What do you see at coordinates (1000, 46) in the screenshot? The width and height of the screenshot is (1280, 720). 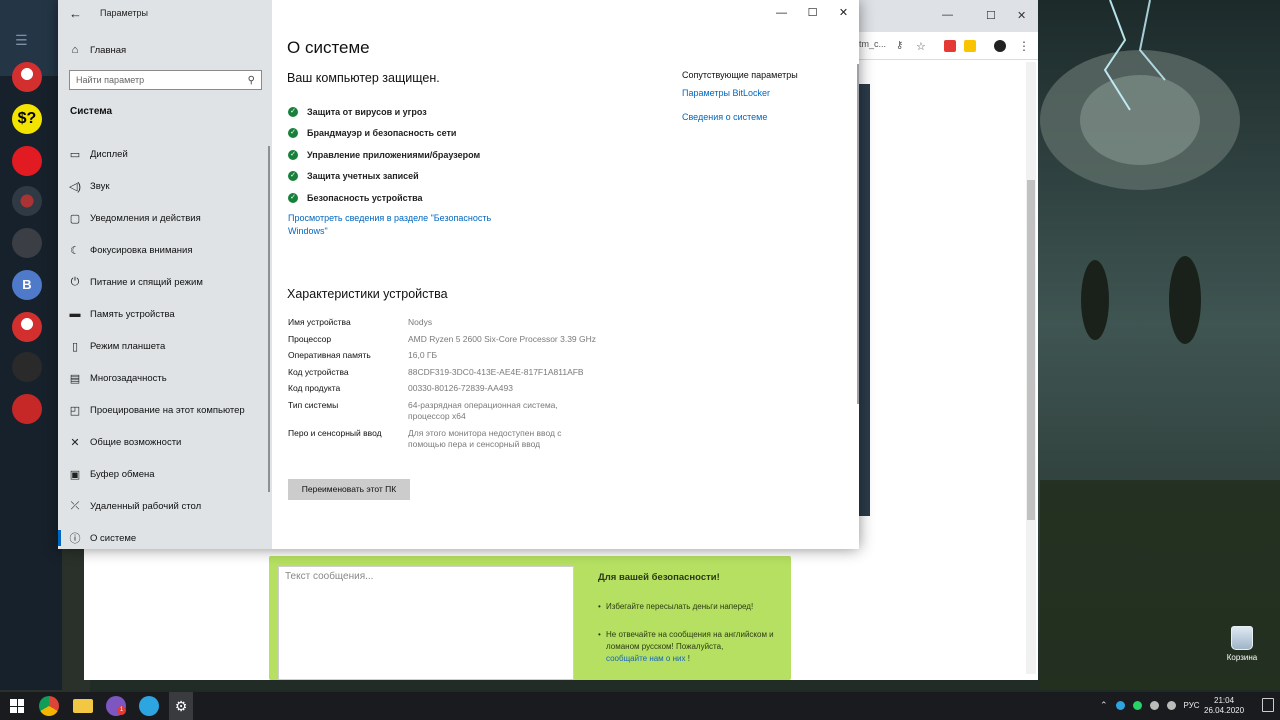 I see `profile-avatar` at bounding box center [1000, 46].